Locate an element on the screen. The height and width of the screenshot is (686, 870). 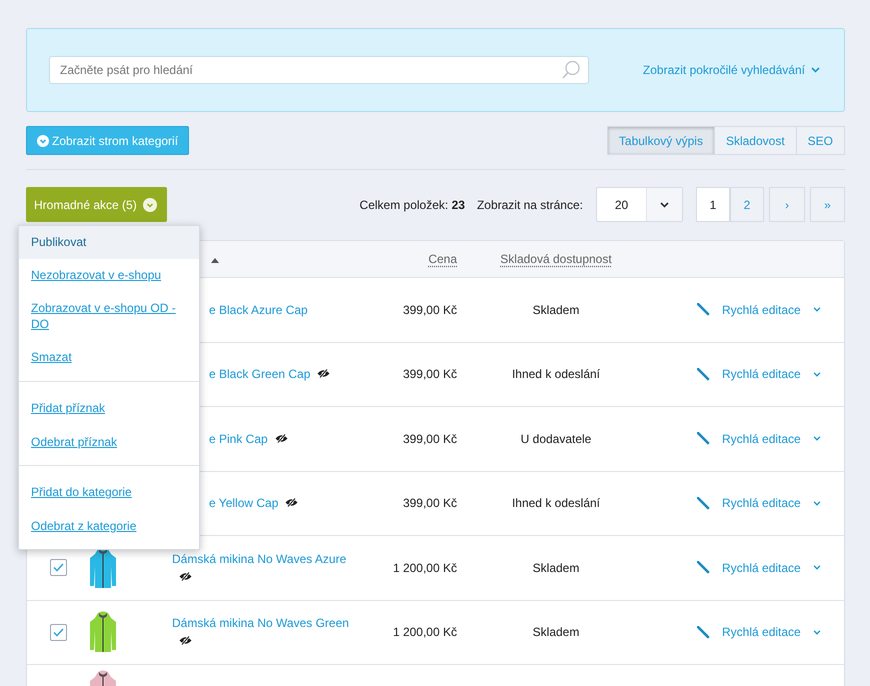
menu-item: Přidat příznak is located at coordinates (109, 409).